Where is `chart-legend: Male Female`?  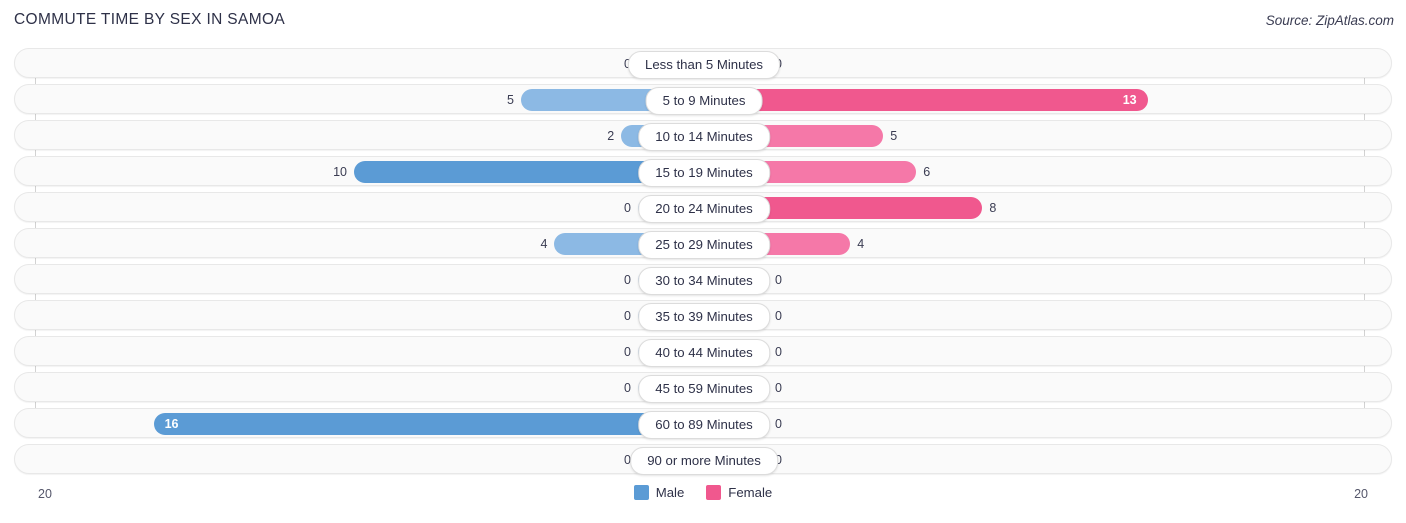
chart-legend: Male Female is located at coordinates (703, 492).